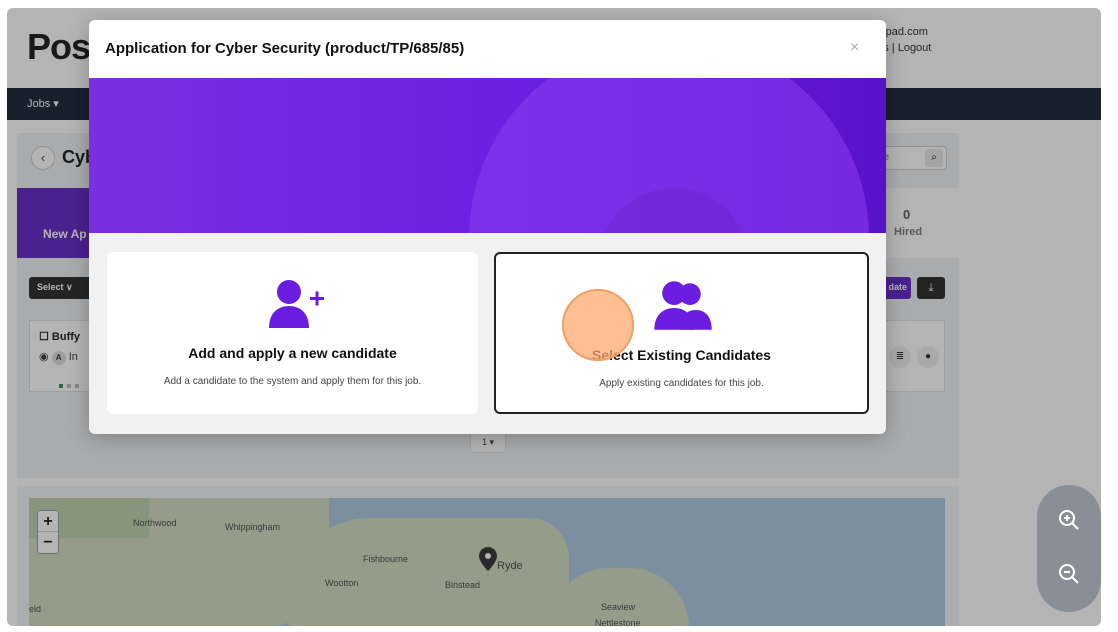 Image resolution: width=1118 pixels, height=632 pixels. I want to click on option-description: Apply existing candidates for this job., so click(681, 383).